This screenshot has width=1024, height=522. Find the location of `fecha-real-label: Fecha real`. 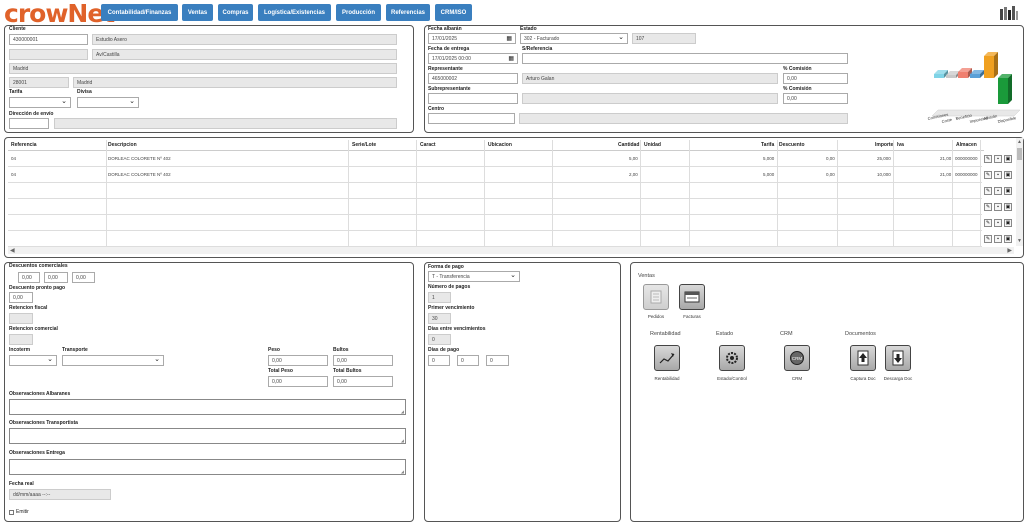

fecha-real-label: Fecha real is located at coordinates (21, 484).